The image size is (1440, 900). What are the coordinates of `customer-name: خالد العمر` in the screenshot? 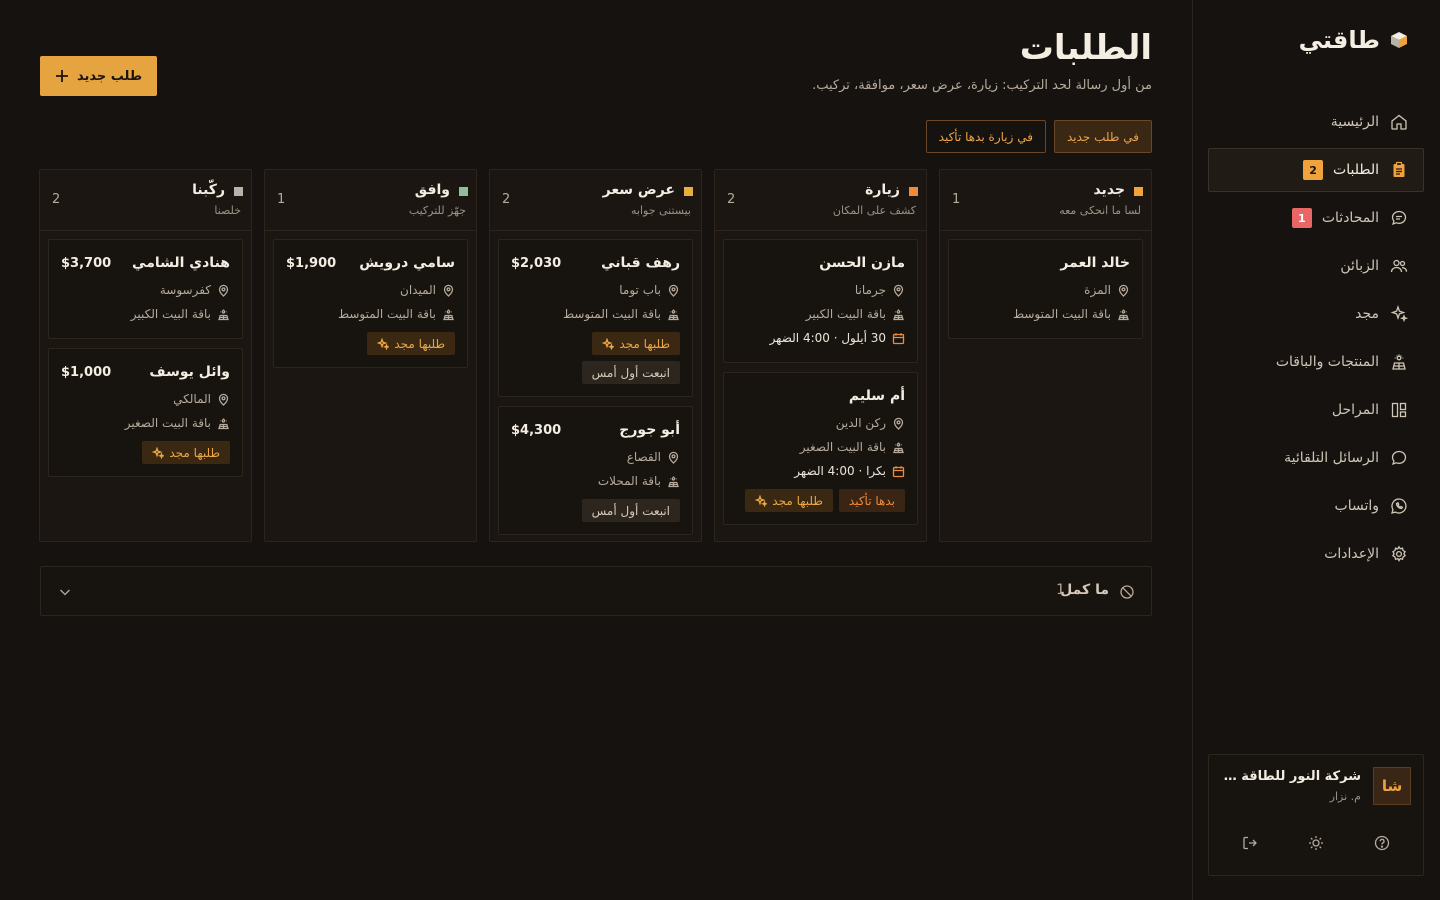 It's located at (1095, 263).